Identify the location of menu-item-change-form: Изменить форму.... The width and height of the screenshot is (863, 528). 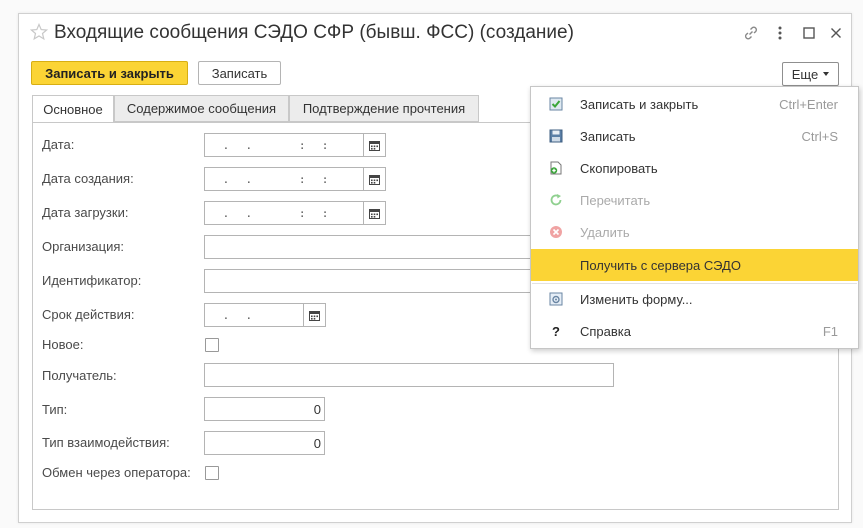
(694, 299).